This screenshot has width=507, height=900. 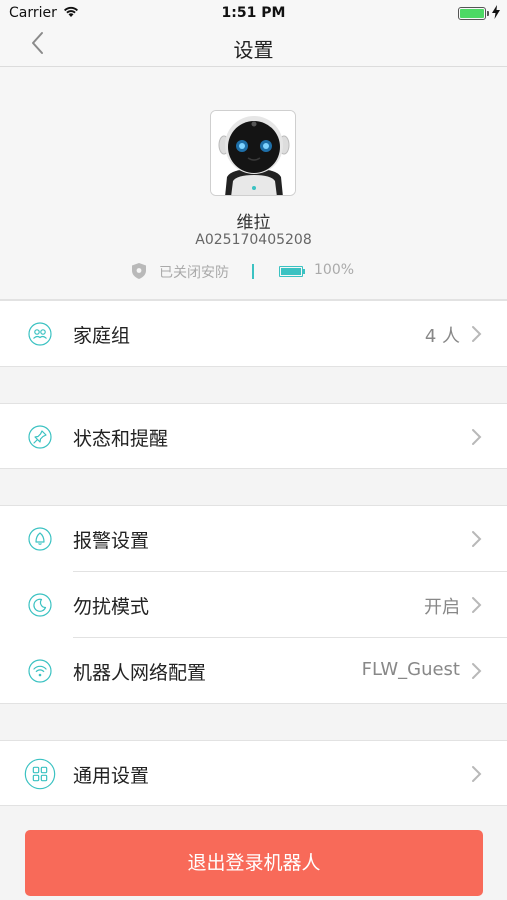 I want to click on battery-percent: 100%, so click(x=334, y=270).